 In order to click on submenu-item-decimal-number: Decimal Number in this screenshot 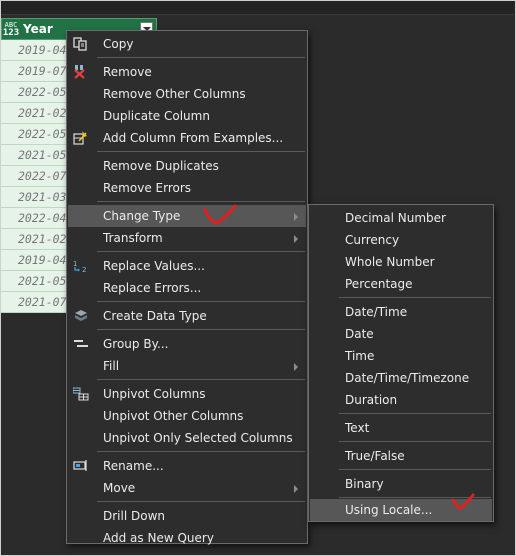, I will do `click(401, 218)`.